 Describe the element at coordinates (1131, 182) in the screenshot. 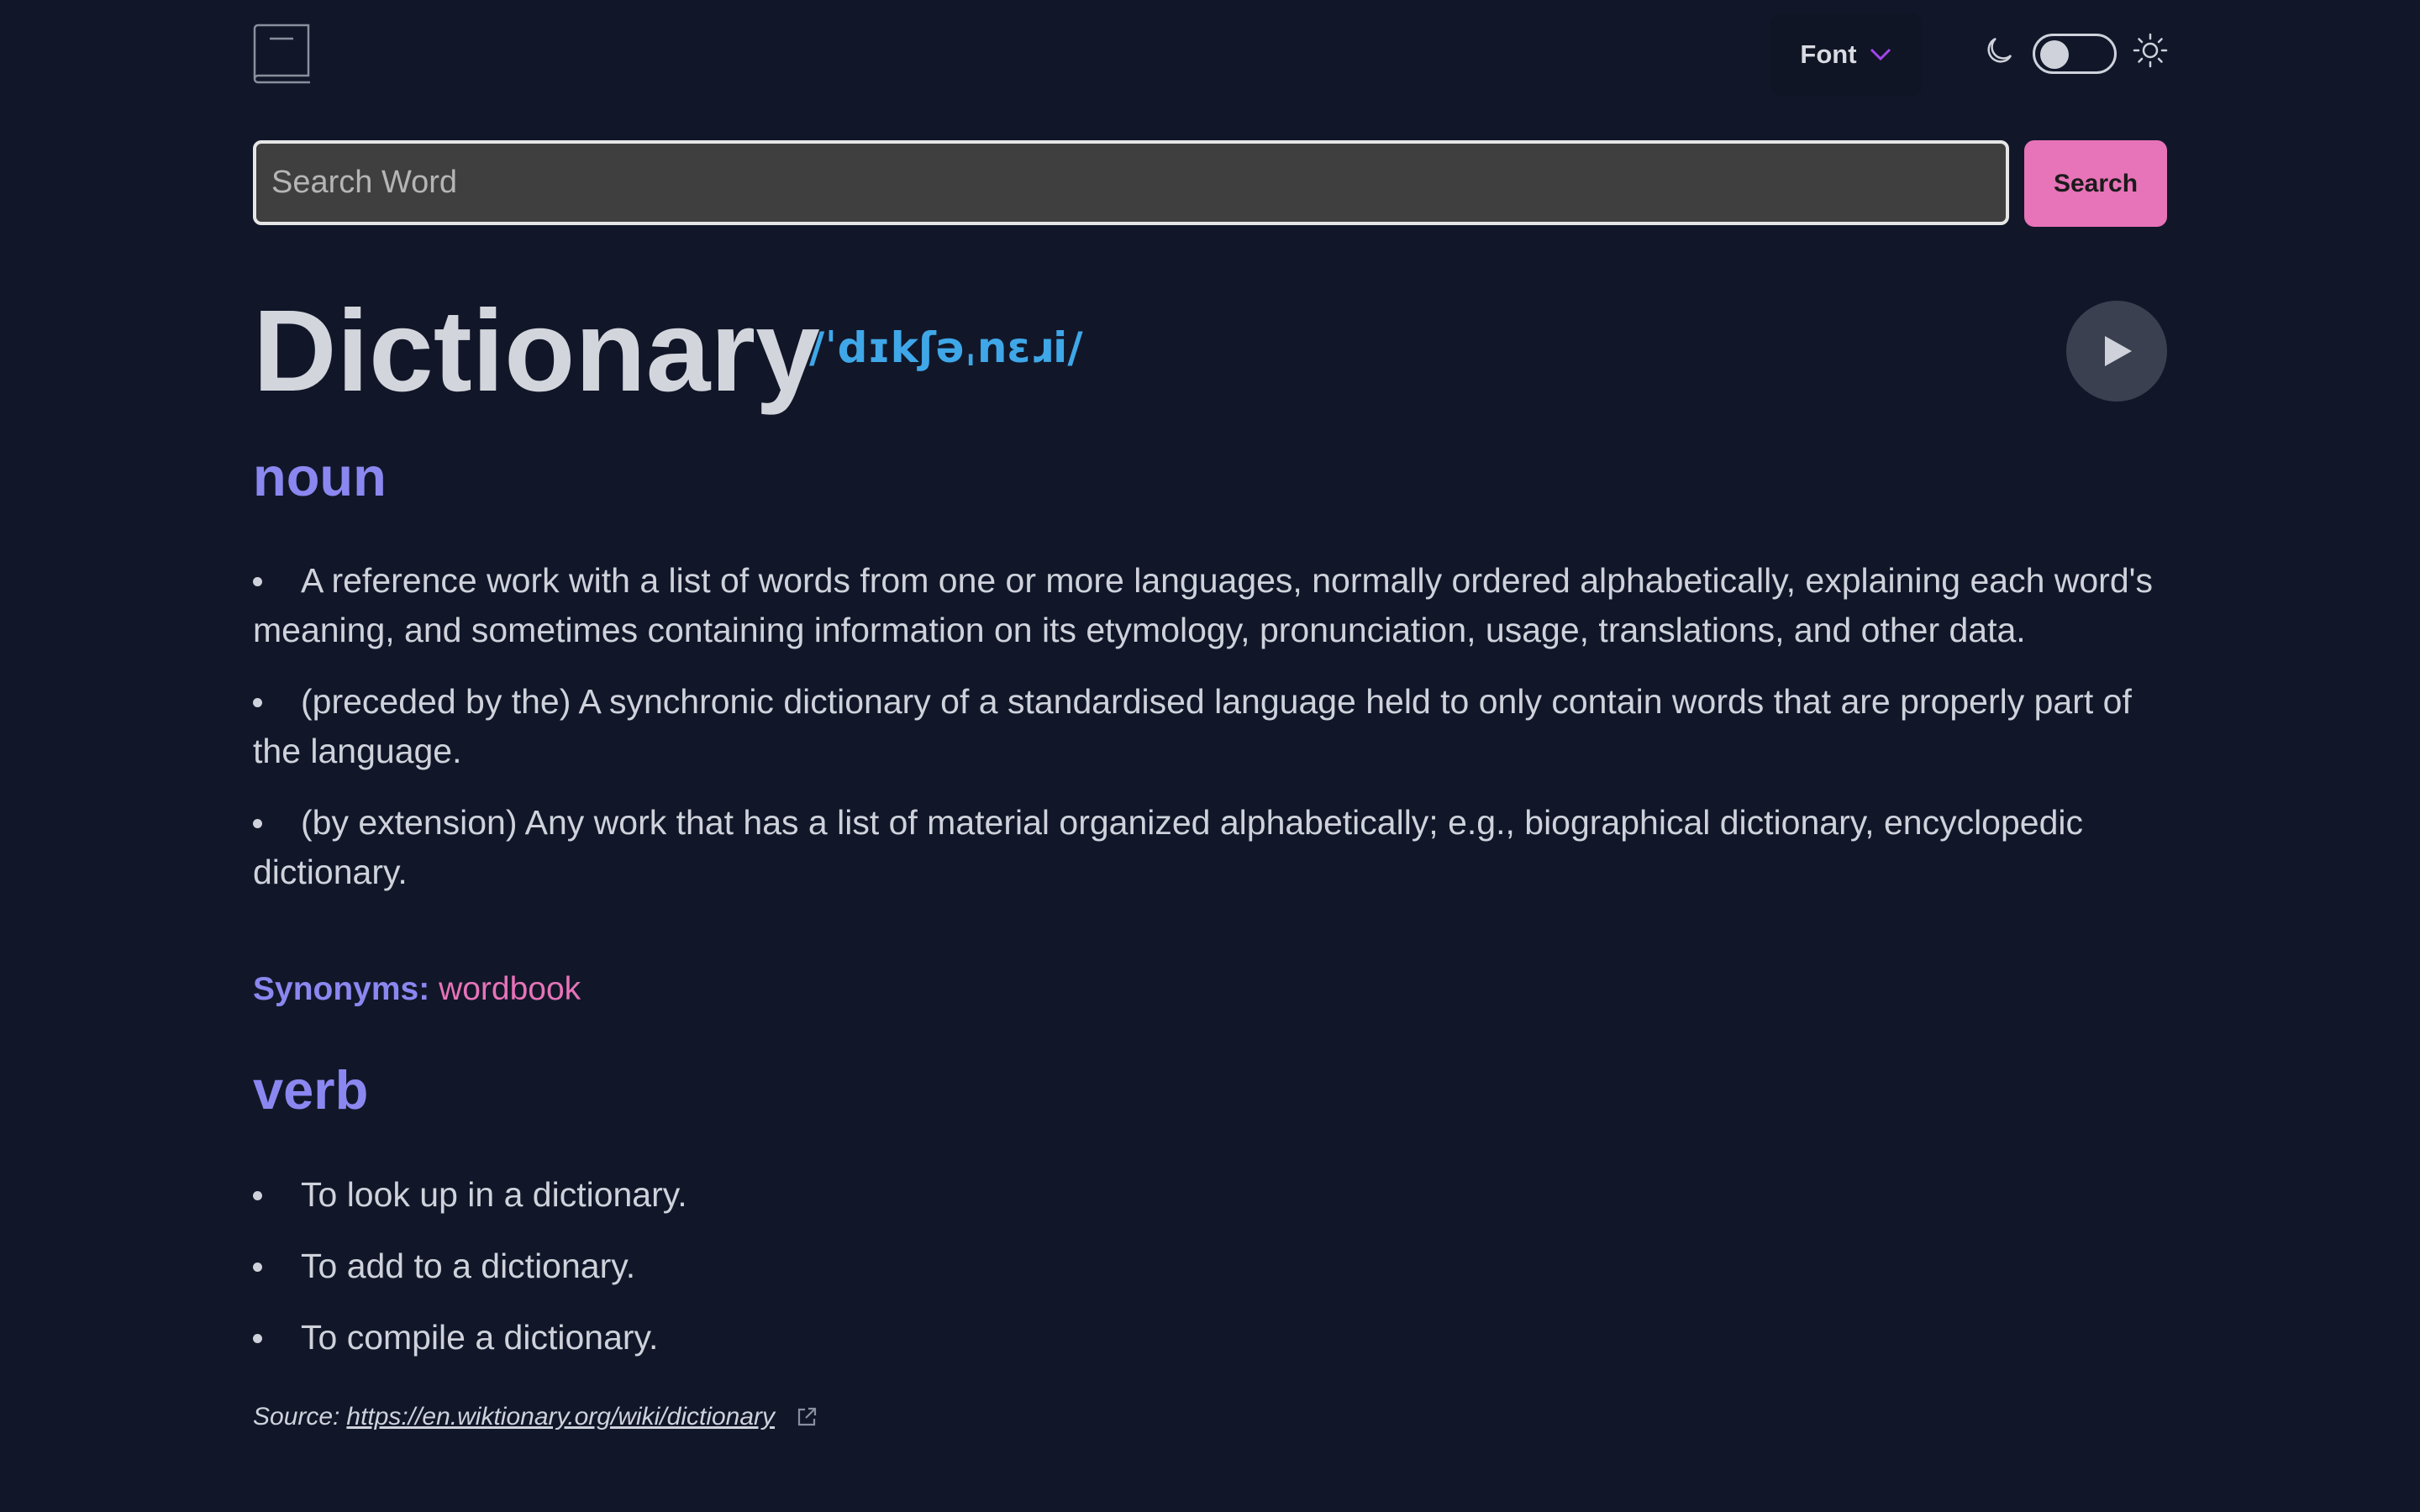

I see `search-input` at that location.